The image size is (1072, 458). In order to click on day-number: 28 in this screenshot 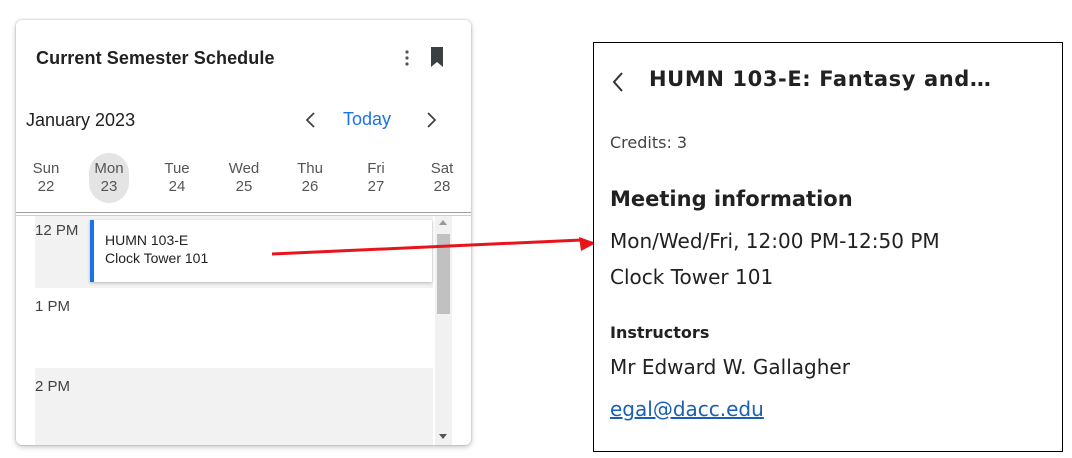, I will do `click(442, 186)`.